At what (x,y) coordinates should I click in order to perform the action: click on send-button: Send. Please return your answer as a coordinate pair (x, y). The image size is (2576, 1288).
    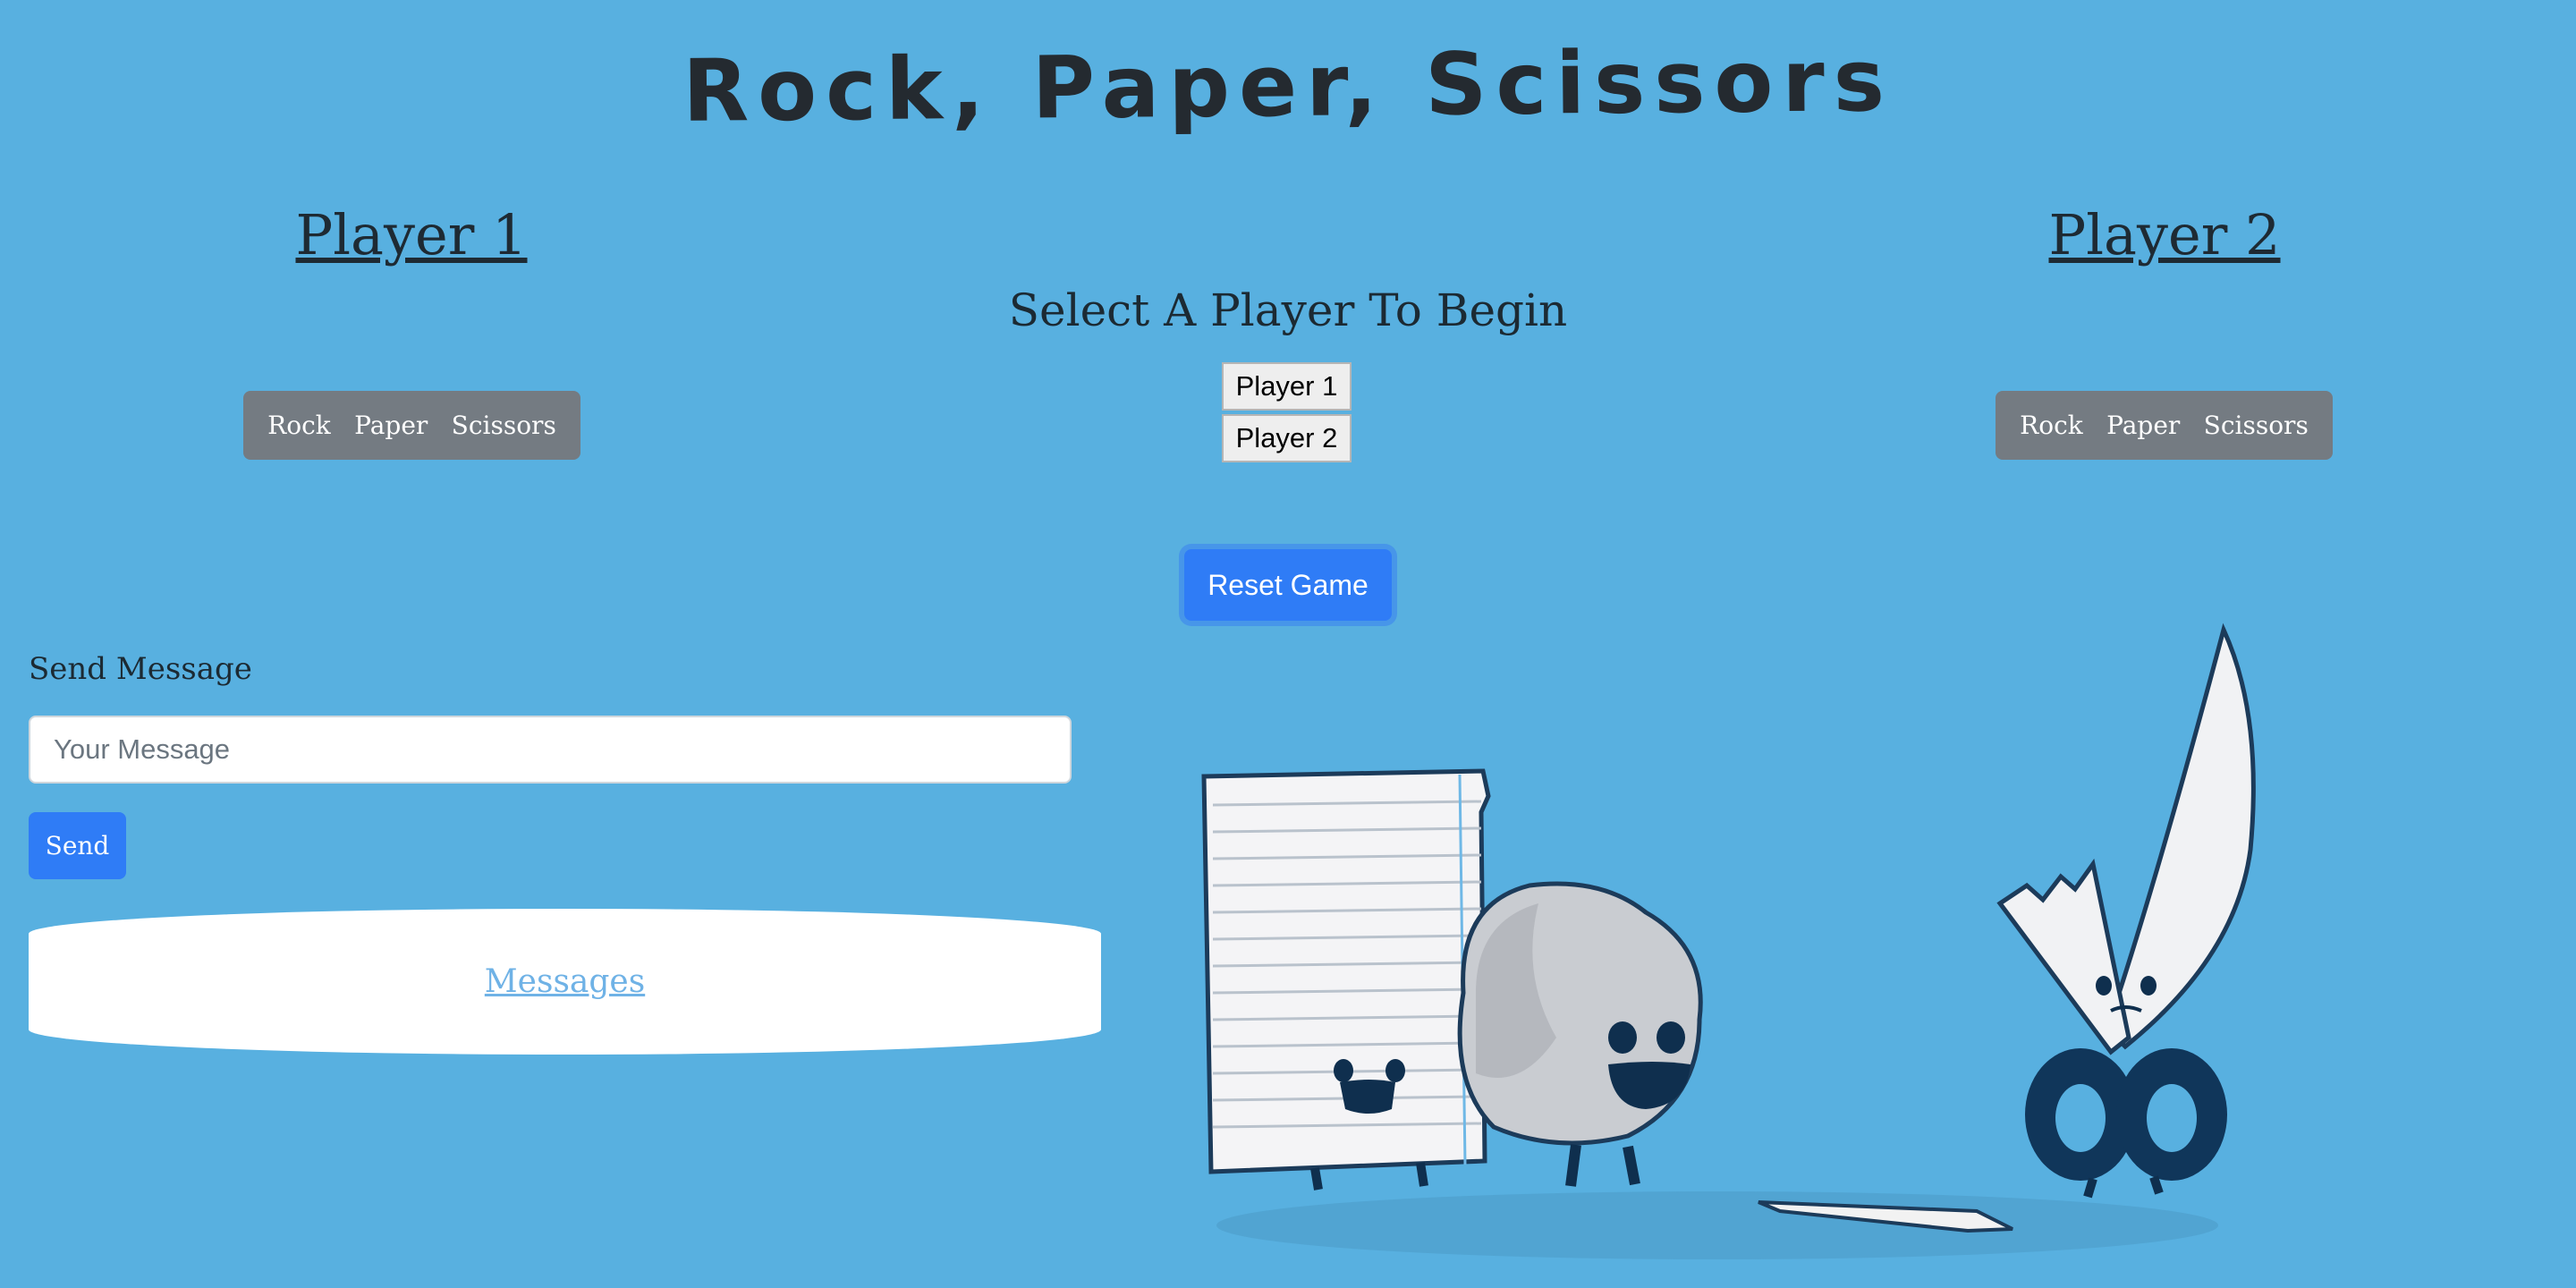
    Looking at the image, I should click on (77, 845).